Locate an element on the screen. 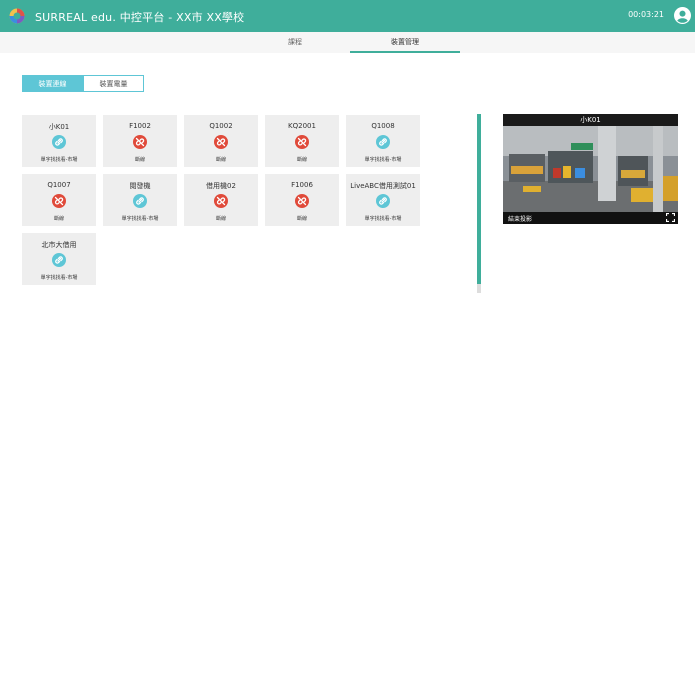 Image resolution: width=695 pixels, height=699 pixels. device-card: 閱發機單字找找看-市場 is located at coordinates (140, 200).